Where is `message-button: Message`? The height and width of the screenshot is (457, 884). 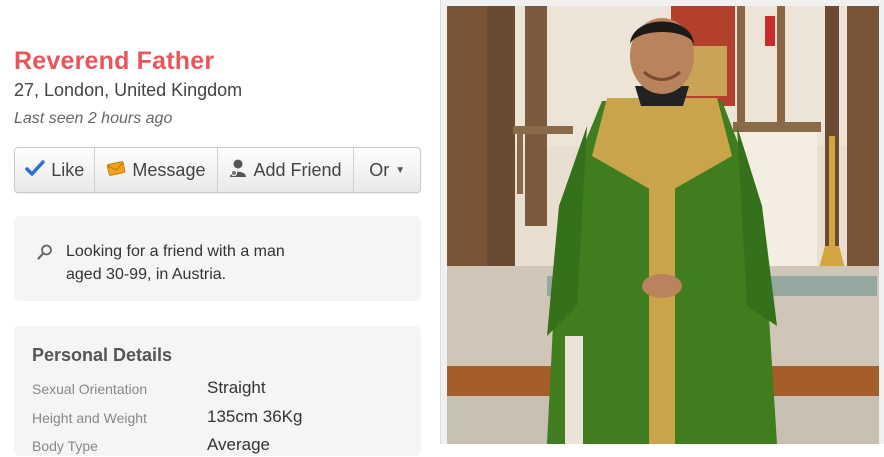 message-button: Message is located at coordinates (156, 170).